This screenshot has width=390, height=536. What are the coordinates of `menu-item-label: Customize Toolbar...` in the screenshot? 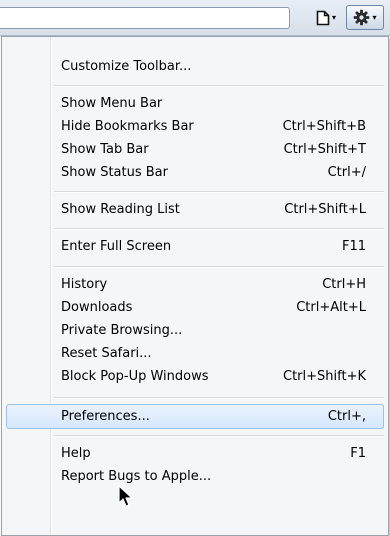 It's located at (126, 66).